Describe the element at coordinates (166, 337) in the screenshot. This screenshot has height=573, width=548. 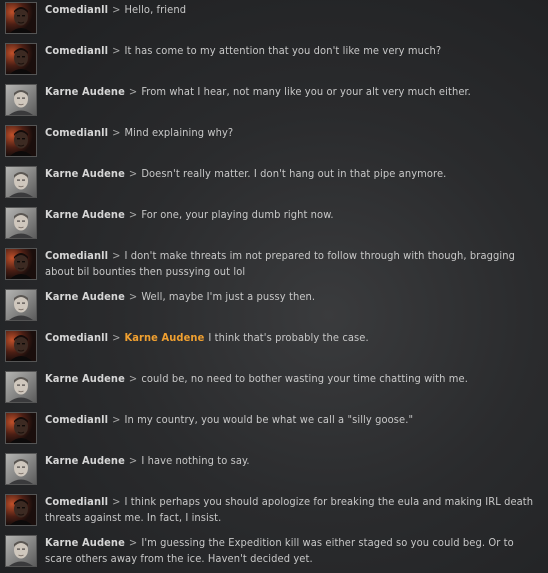
I see `player-link: Karne Audene` at that location.